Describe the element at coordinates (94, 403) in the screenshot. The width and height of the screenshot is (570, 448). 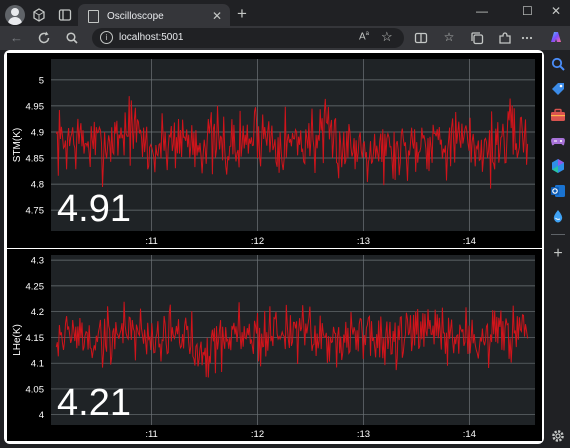
I see `current-value-readout: 4.21` at that location.